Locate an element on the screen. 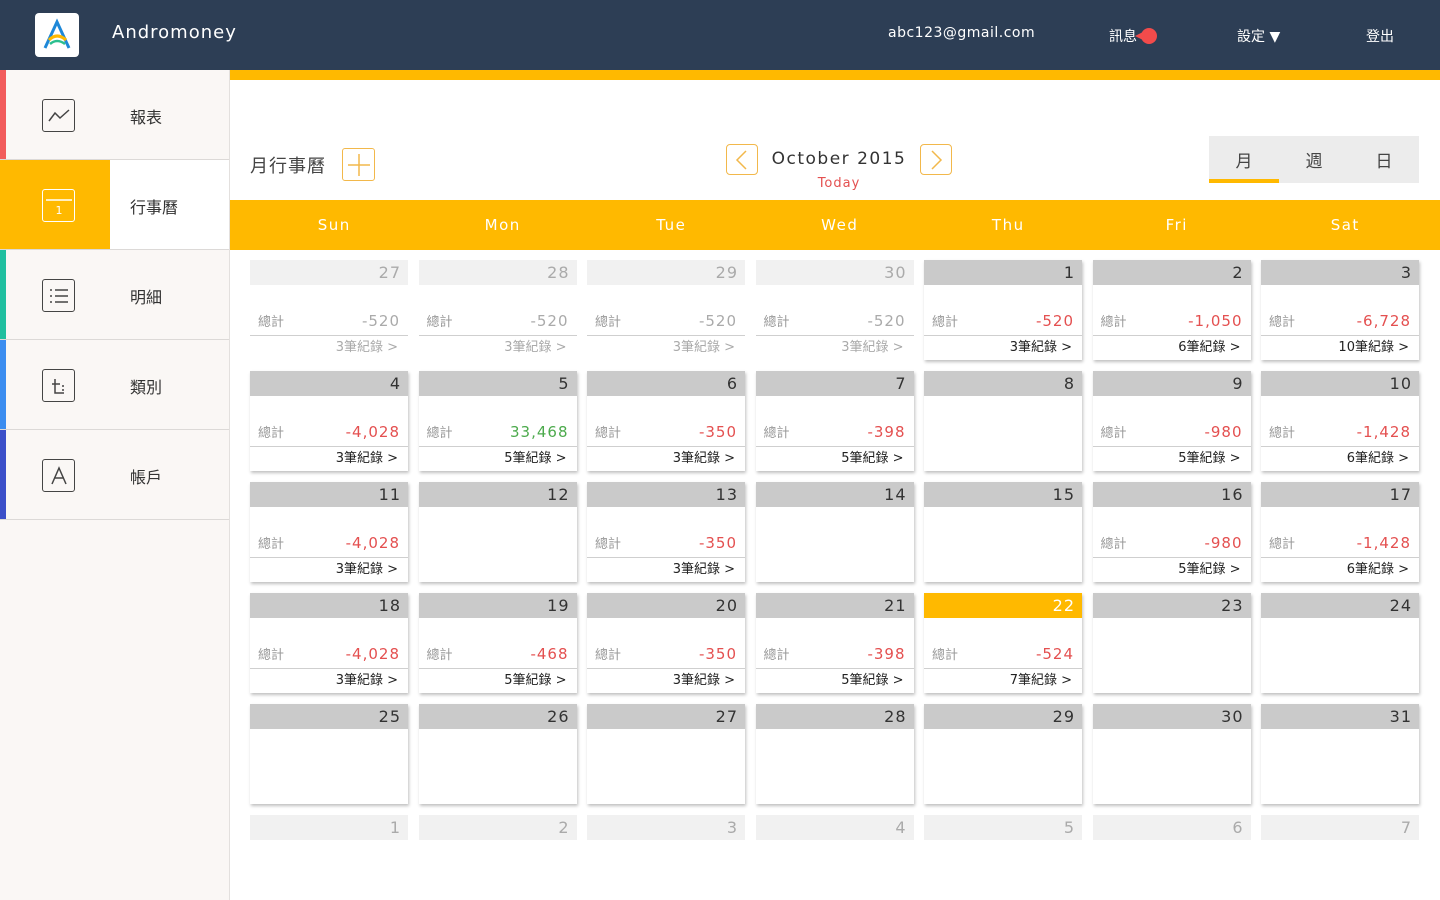 The height and width of the screenshot is (900, 1440). notification-badge-icon is located at coordinates (1146, 36).